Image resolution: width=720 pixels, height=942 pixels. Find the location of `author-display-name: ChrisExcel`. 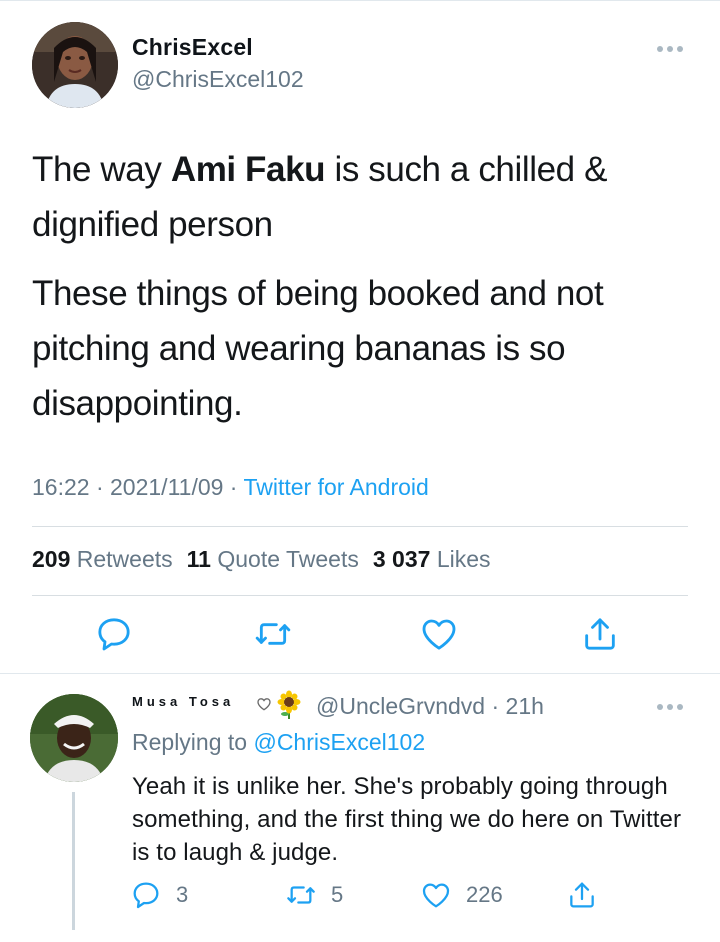

author-display-name: ChrisExcel is located at coordinates (192, 47).